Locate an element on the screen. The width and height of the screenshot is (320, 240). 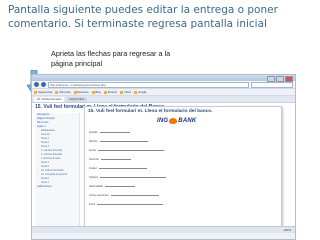
form-label: Domicilio is located at coordinates (94, 159).